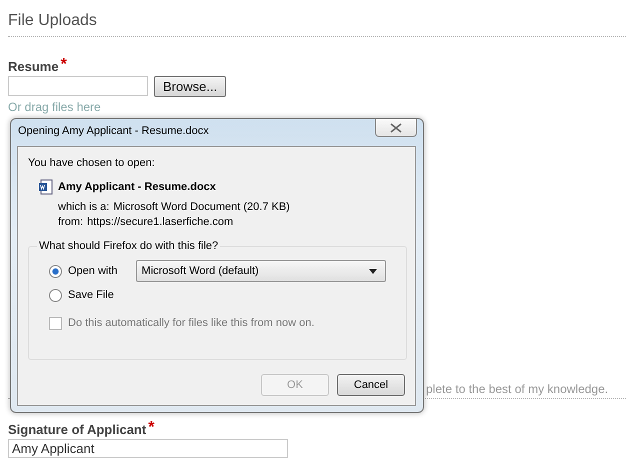 This screenshot has width=626, height=459. What do you see at coordinates (33, 66) in the screenshot?
I see `field-label: Resume` at bounding box center [33, 66].